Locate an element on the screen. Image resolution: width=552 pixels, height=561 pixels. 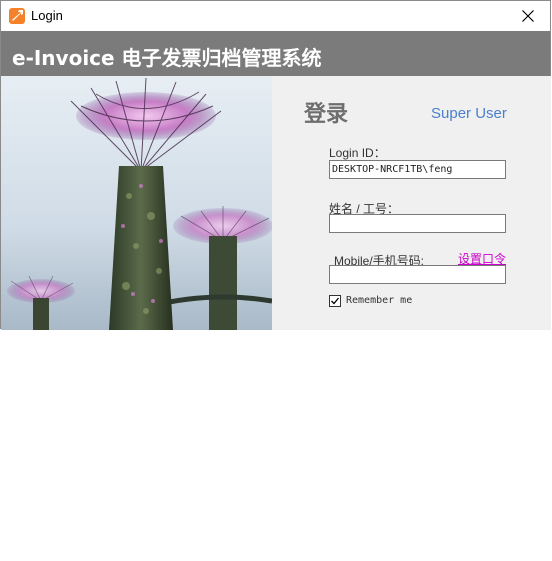
mobile-field is located at coordinates (417, 274).